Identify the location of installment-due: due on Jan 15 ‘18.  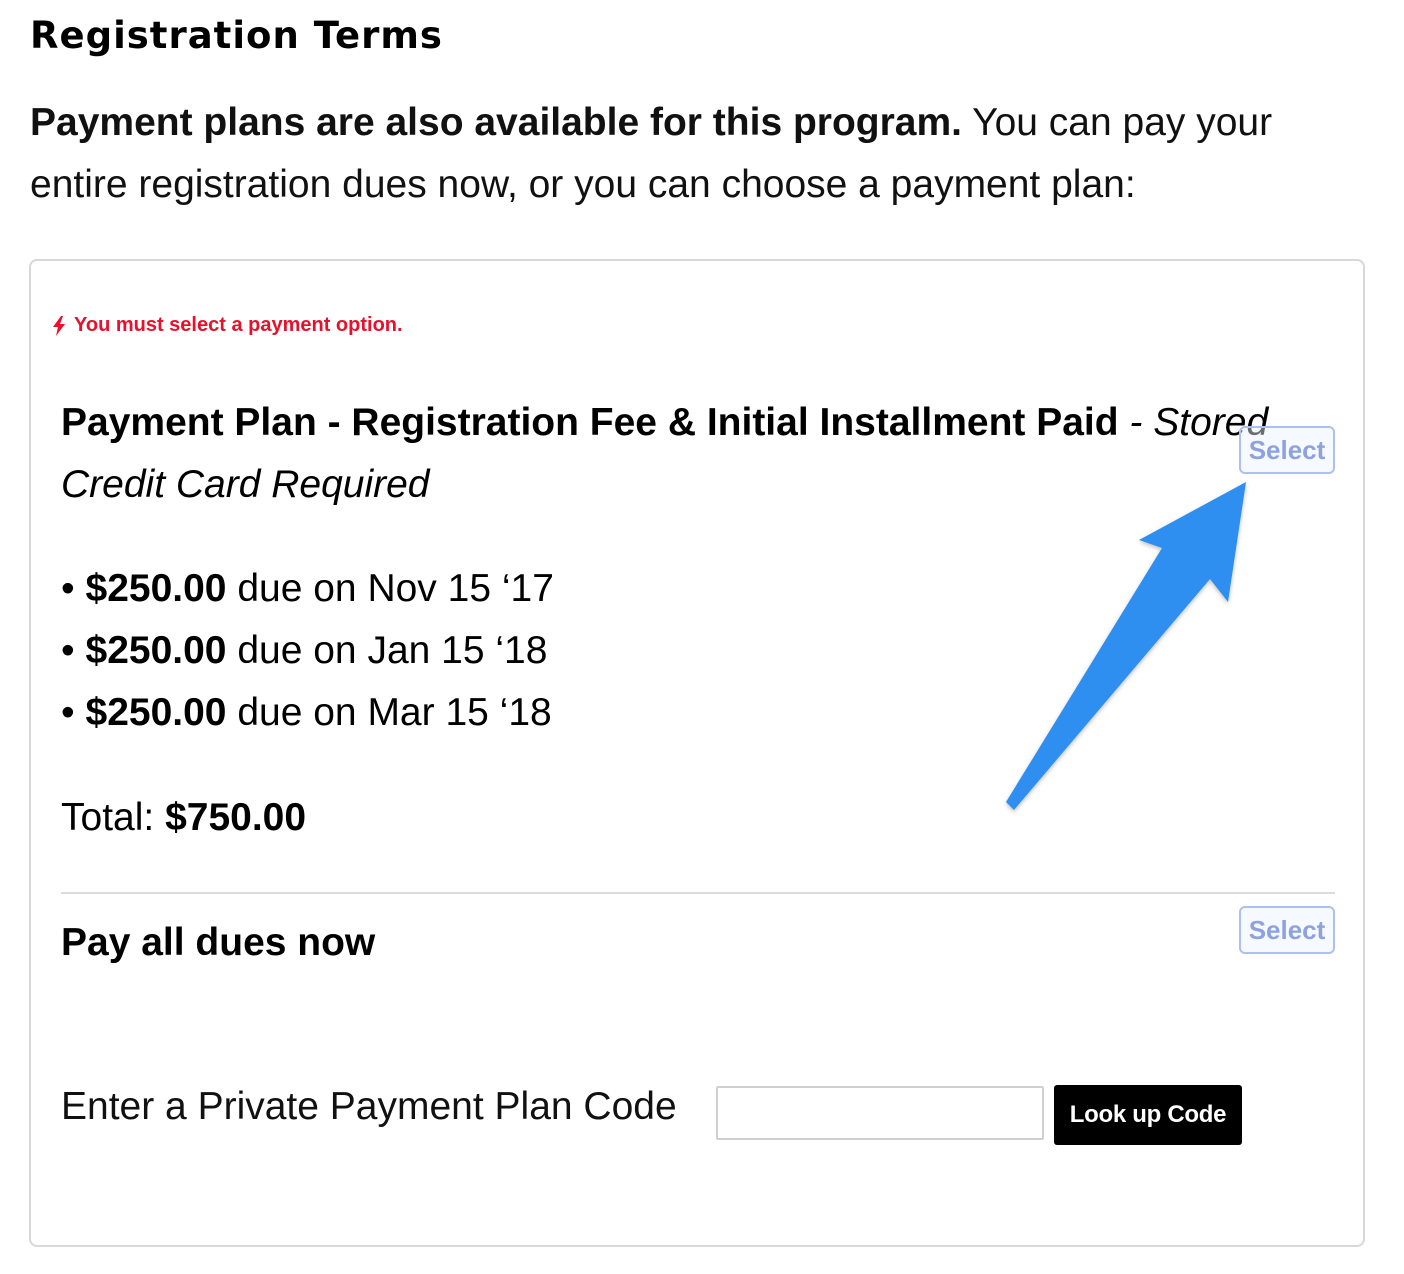
(387, 650).